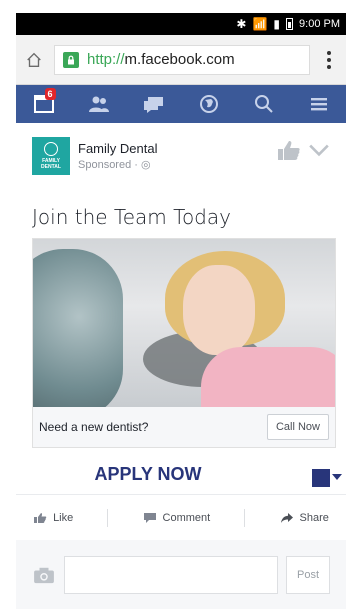 This screenshot has height=609, width=354. Describe the element at coordinates (106, 59) in the screenshot. I see `url-protocol: http://` at that location.